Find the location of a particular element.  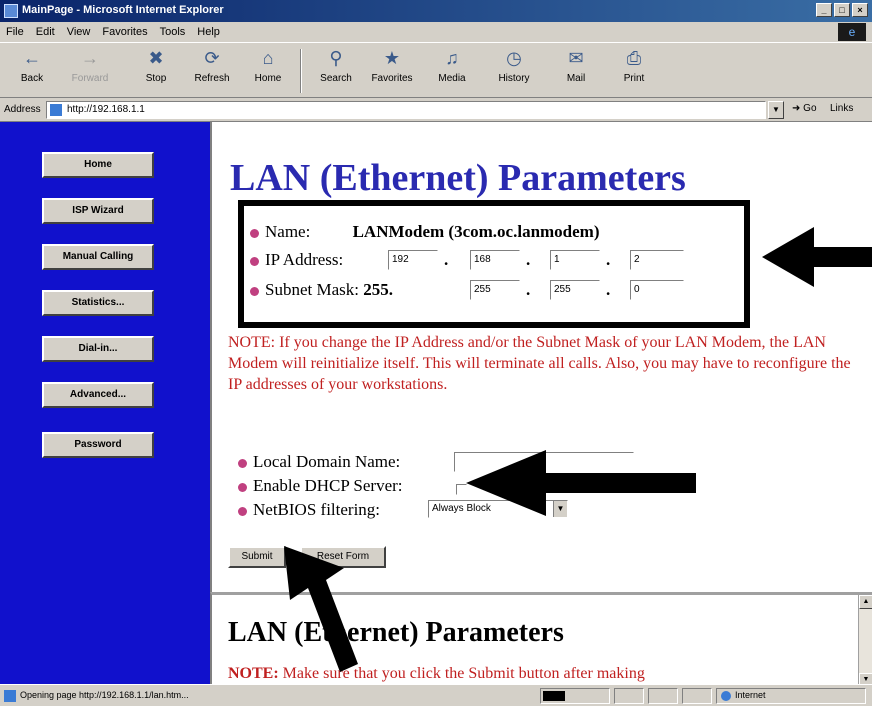

menu-file: File is located at coordinates (15, 32).